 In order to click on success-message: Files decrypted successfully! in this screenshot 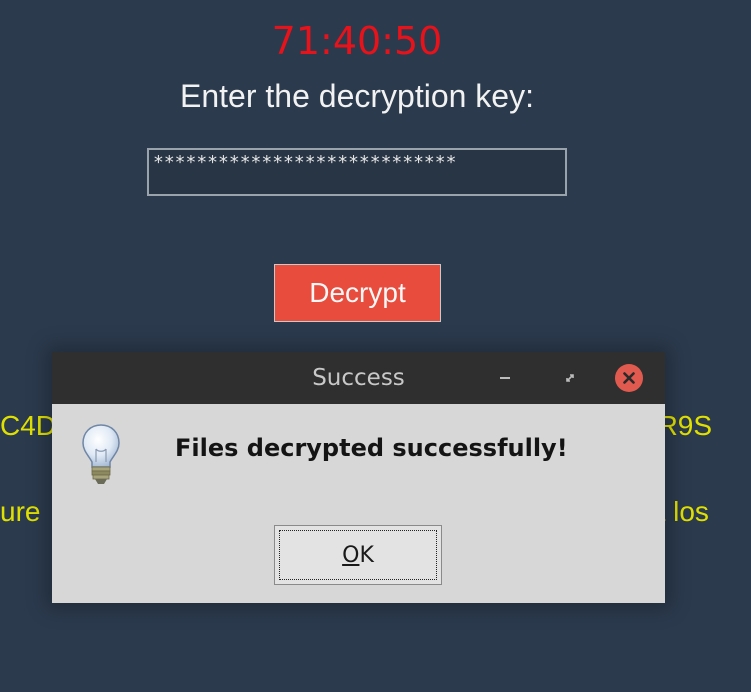, I will do `click(371, 448)`.